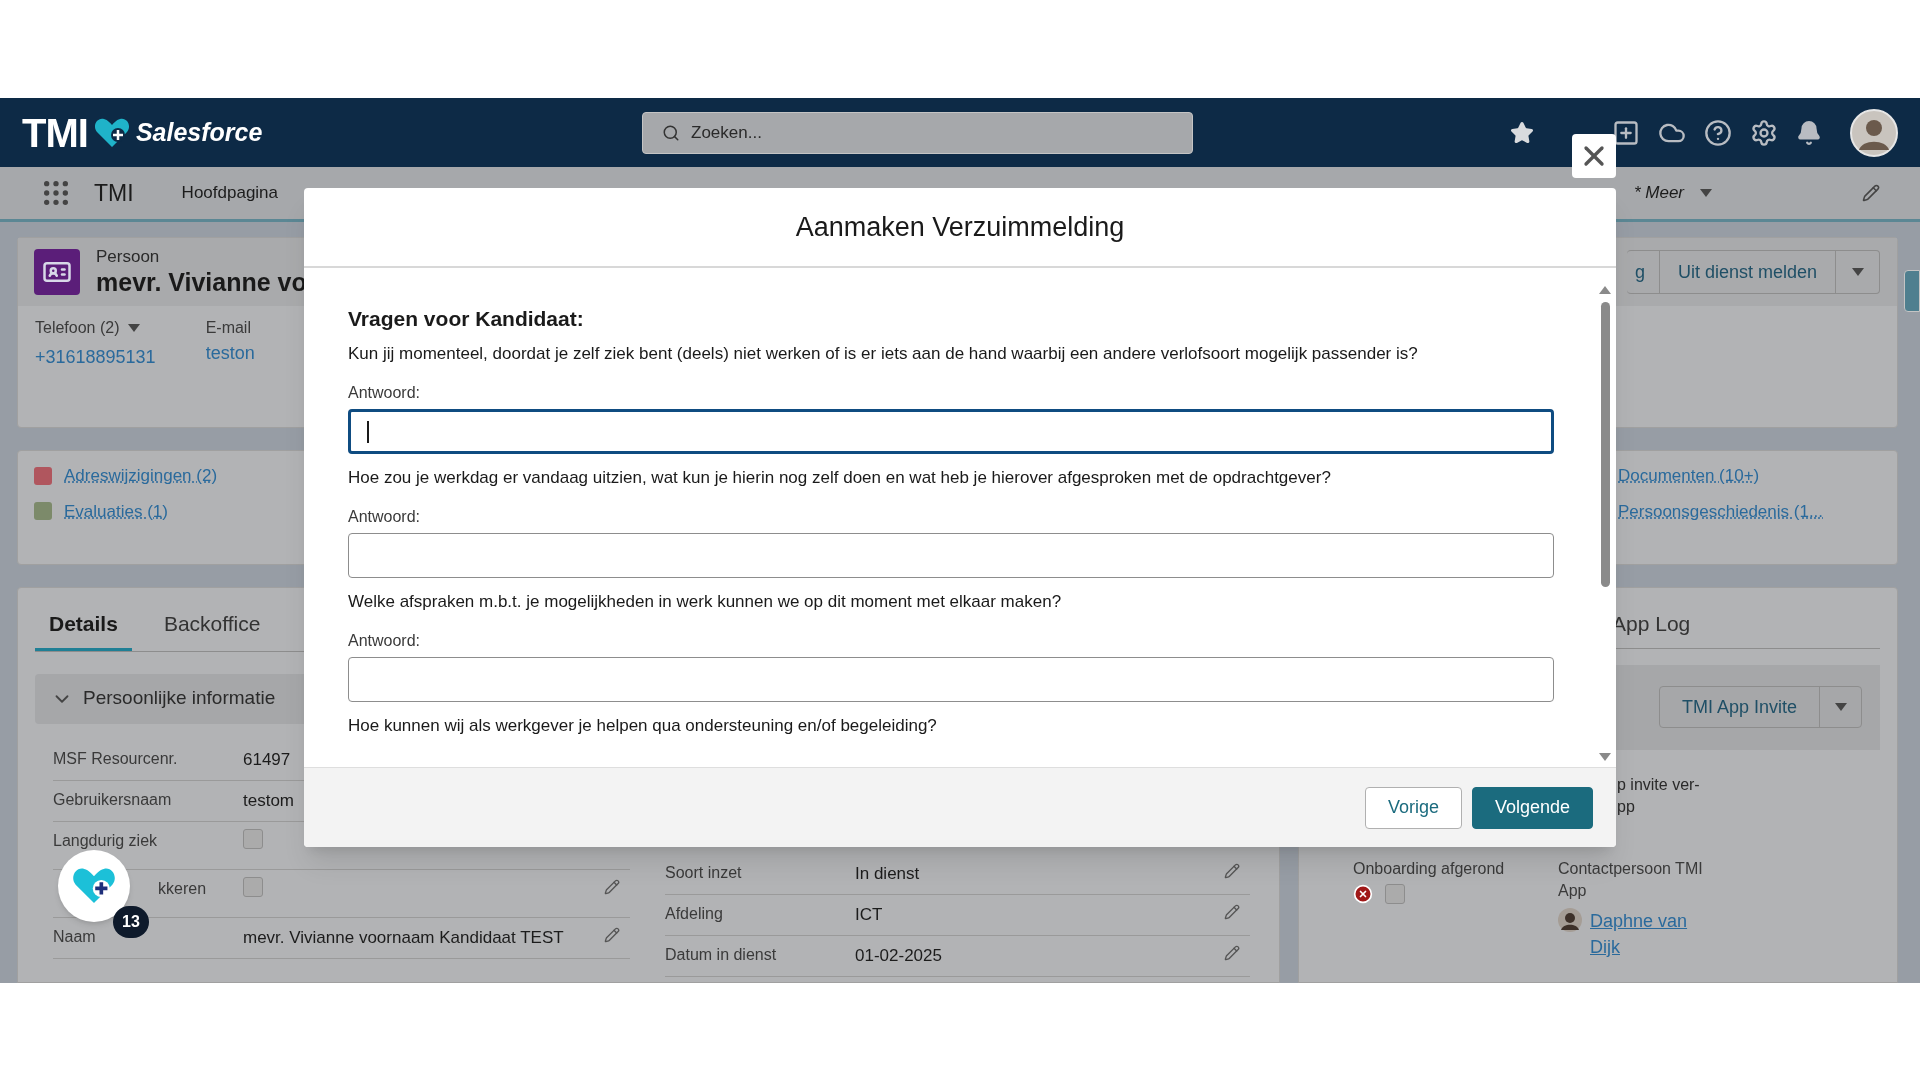 The image size is (1920, 1080). What do you see at coordinates (705, 602) in the screenshot?
I see `question-text: Welke afspraken m.b.t. je mogelijkheden in werk kunnen we op dit moment met elkaar maken?` at bounding box center [705, 602].